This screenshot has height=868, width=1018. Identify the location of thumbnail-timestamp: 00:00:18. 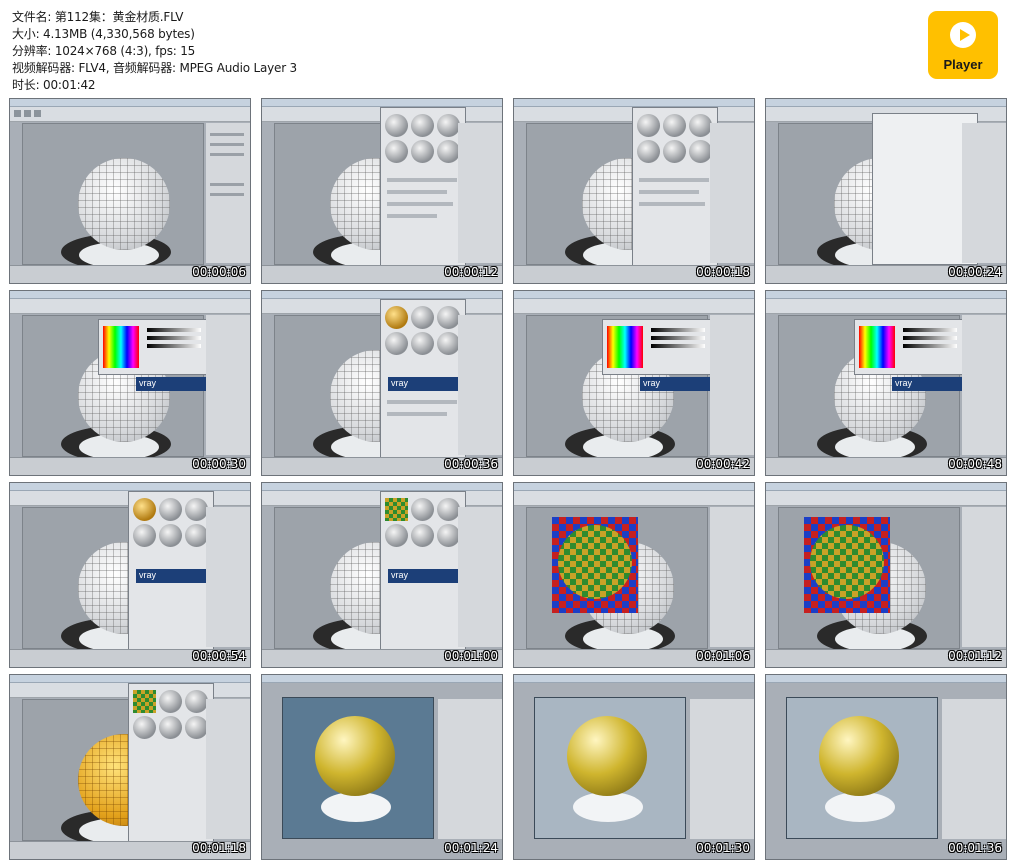
(723, 272).